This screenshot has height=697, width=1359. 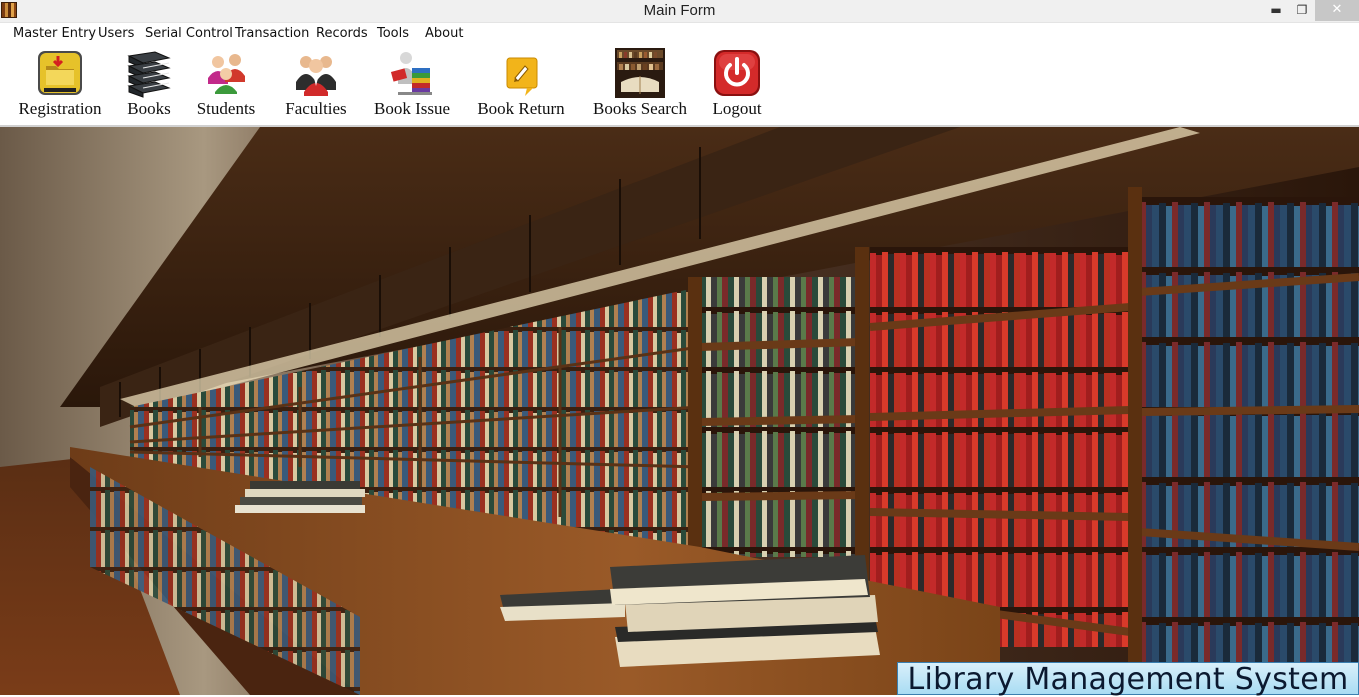 I want to click on books-search-button: Books Search, so click(x=640, y=83).